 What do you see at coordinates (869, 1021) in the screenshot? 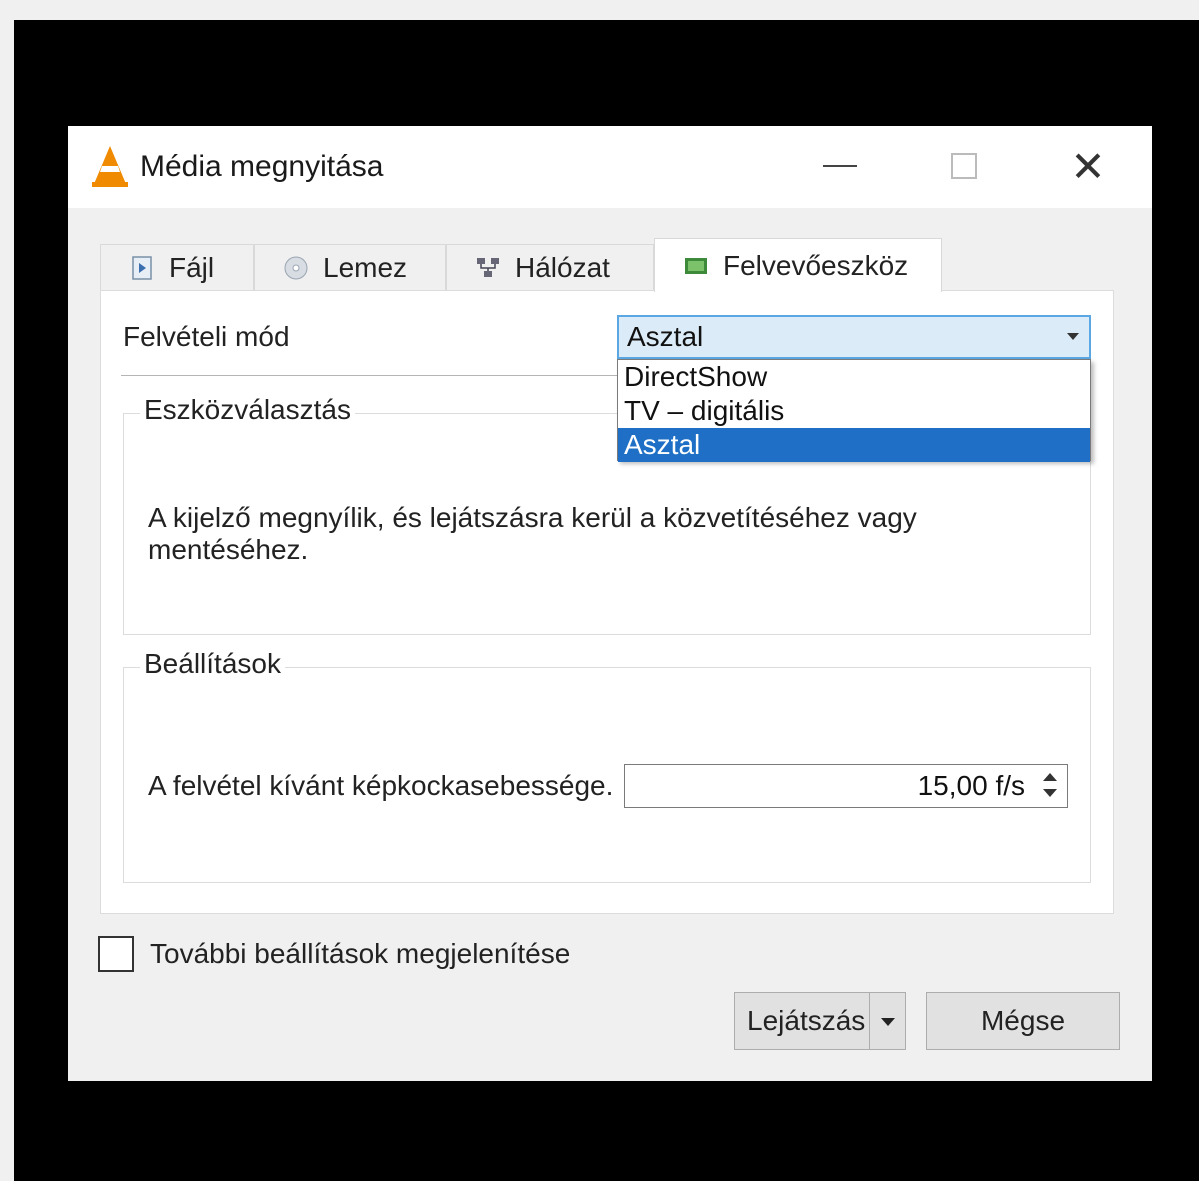
I see `button-divider` at bounding box center [869, 1021].